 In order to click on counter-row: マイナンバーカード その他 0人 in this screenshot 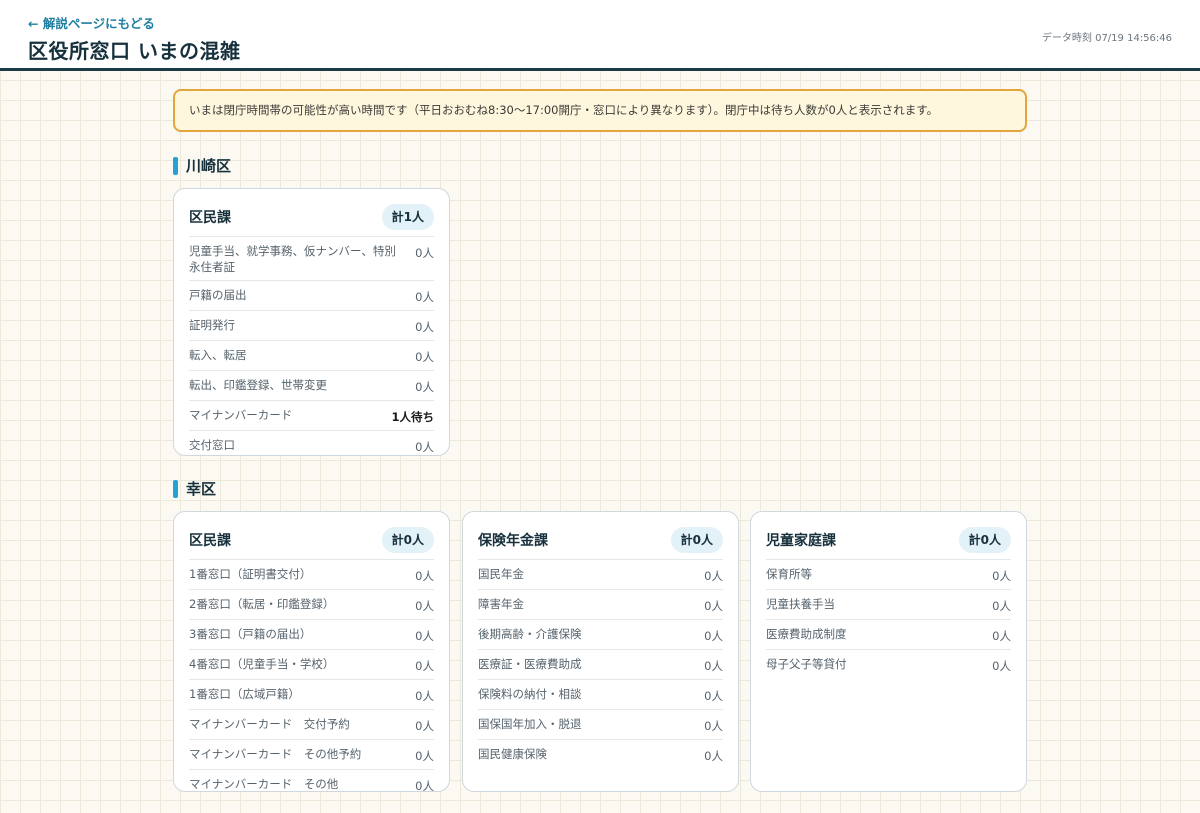, I will do `click(311, 784)`.